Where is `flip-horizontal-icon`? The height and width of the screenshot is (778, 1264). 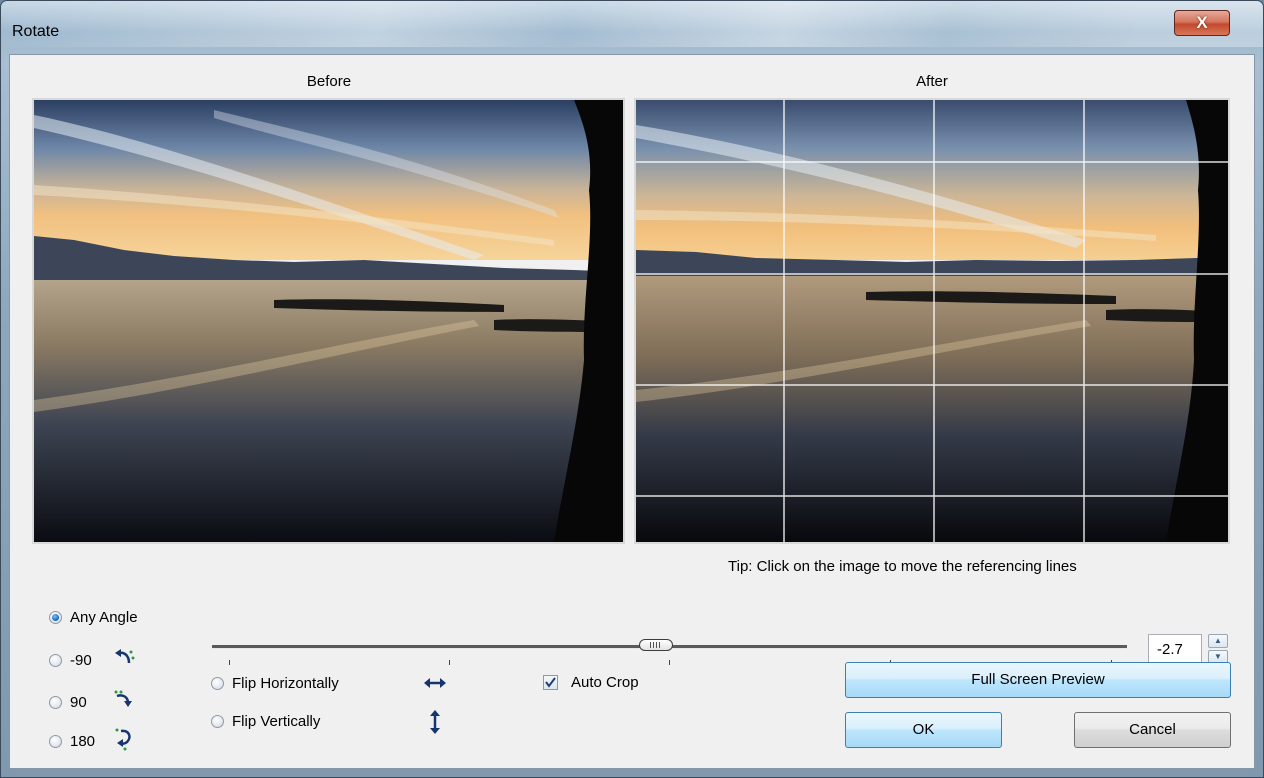
flip-horizontal-icon is located at coordinates (435, 683).